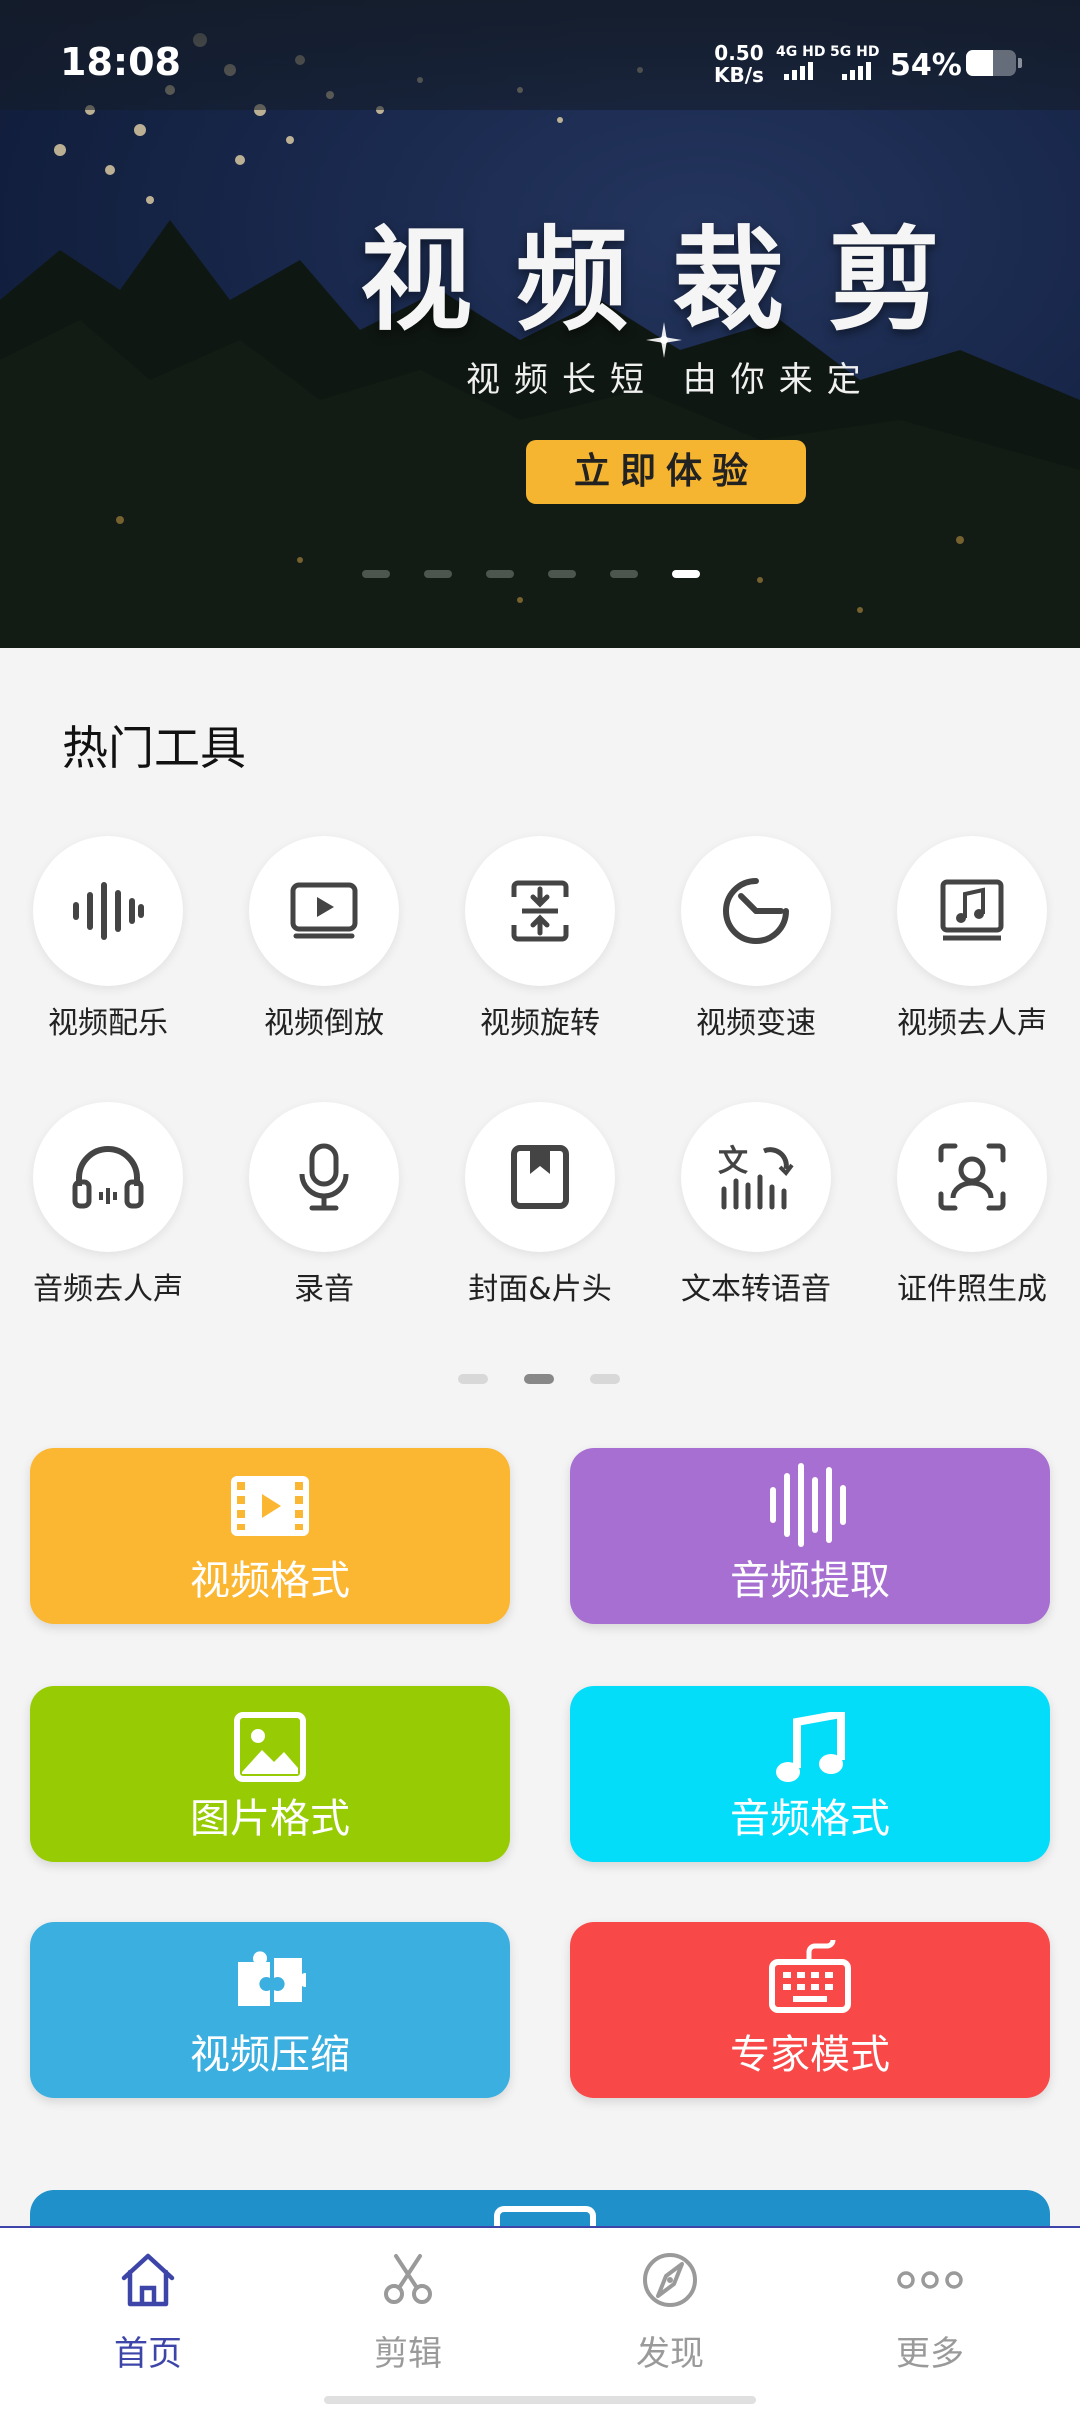  I want to click on tool-text-to-speech: 文 文本转语音, so click(756, 1205).